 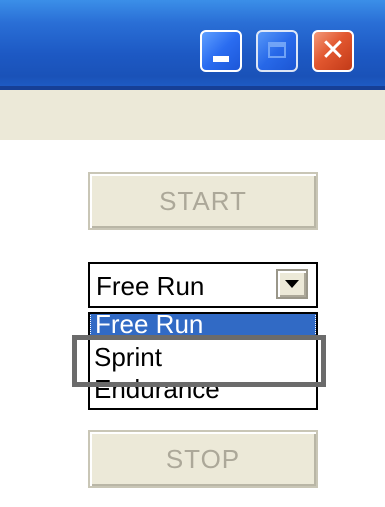 What do you see at coordinates (221, 59) in the screenshot?
I see `minimize-icon` at bounding box center [221, 59].